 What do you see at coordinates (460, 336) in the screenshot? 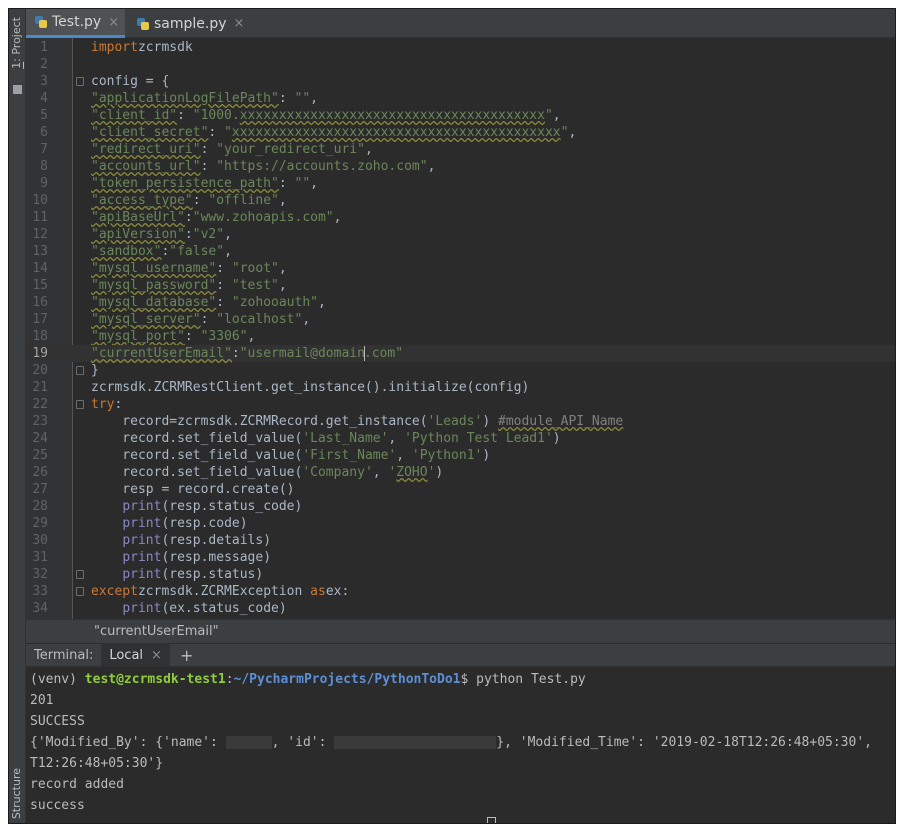
I see `code-line: 18 "mysql_port": "3306",` at bounding box center [460, 336].